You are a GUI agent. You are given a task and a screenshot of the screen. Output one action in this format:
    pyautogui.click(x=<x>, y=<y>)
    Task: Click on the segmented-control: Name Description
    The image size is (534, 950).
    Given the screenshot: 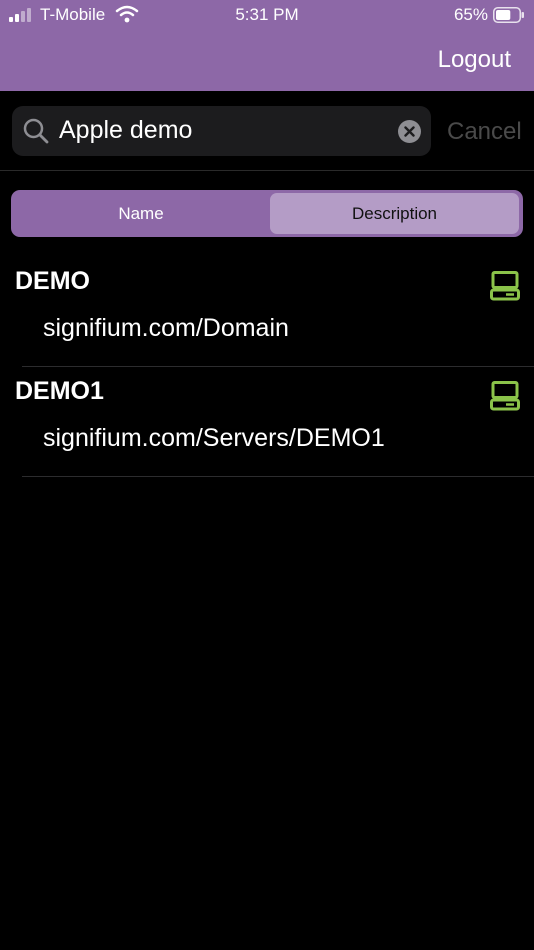 What is the action you would take?
    pyautogui.click(x=267, y=213)
    